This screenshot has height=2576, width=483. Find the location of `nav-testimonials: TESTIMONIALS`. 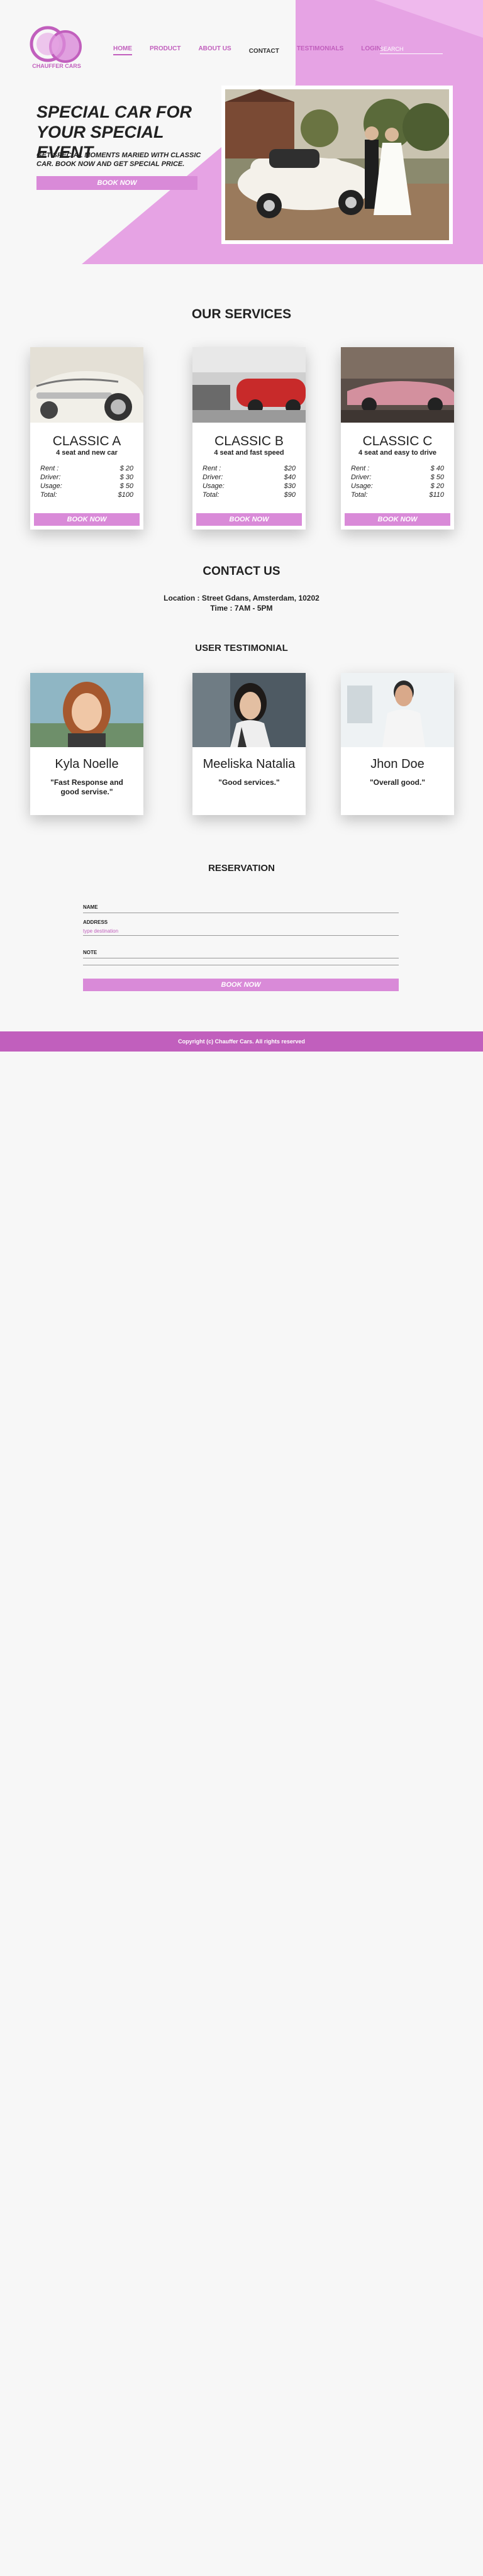

nav-testimonials: TESTIMONIALS is located at coordinates (320, 50).